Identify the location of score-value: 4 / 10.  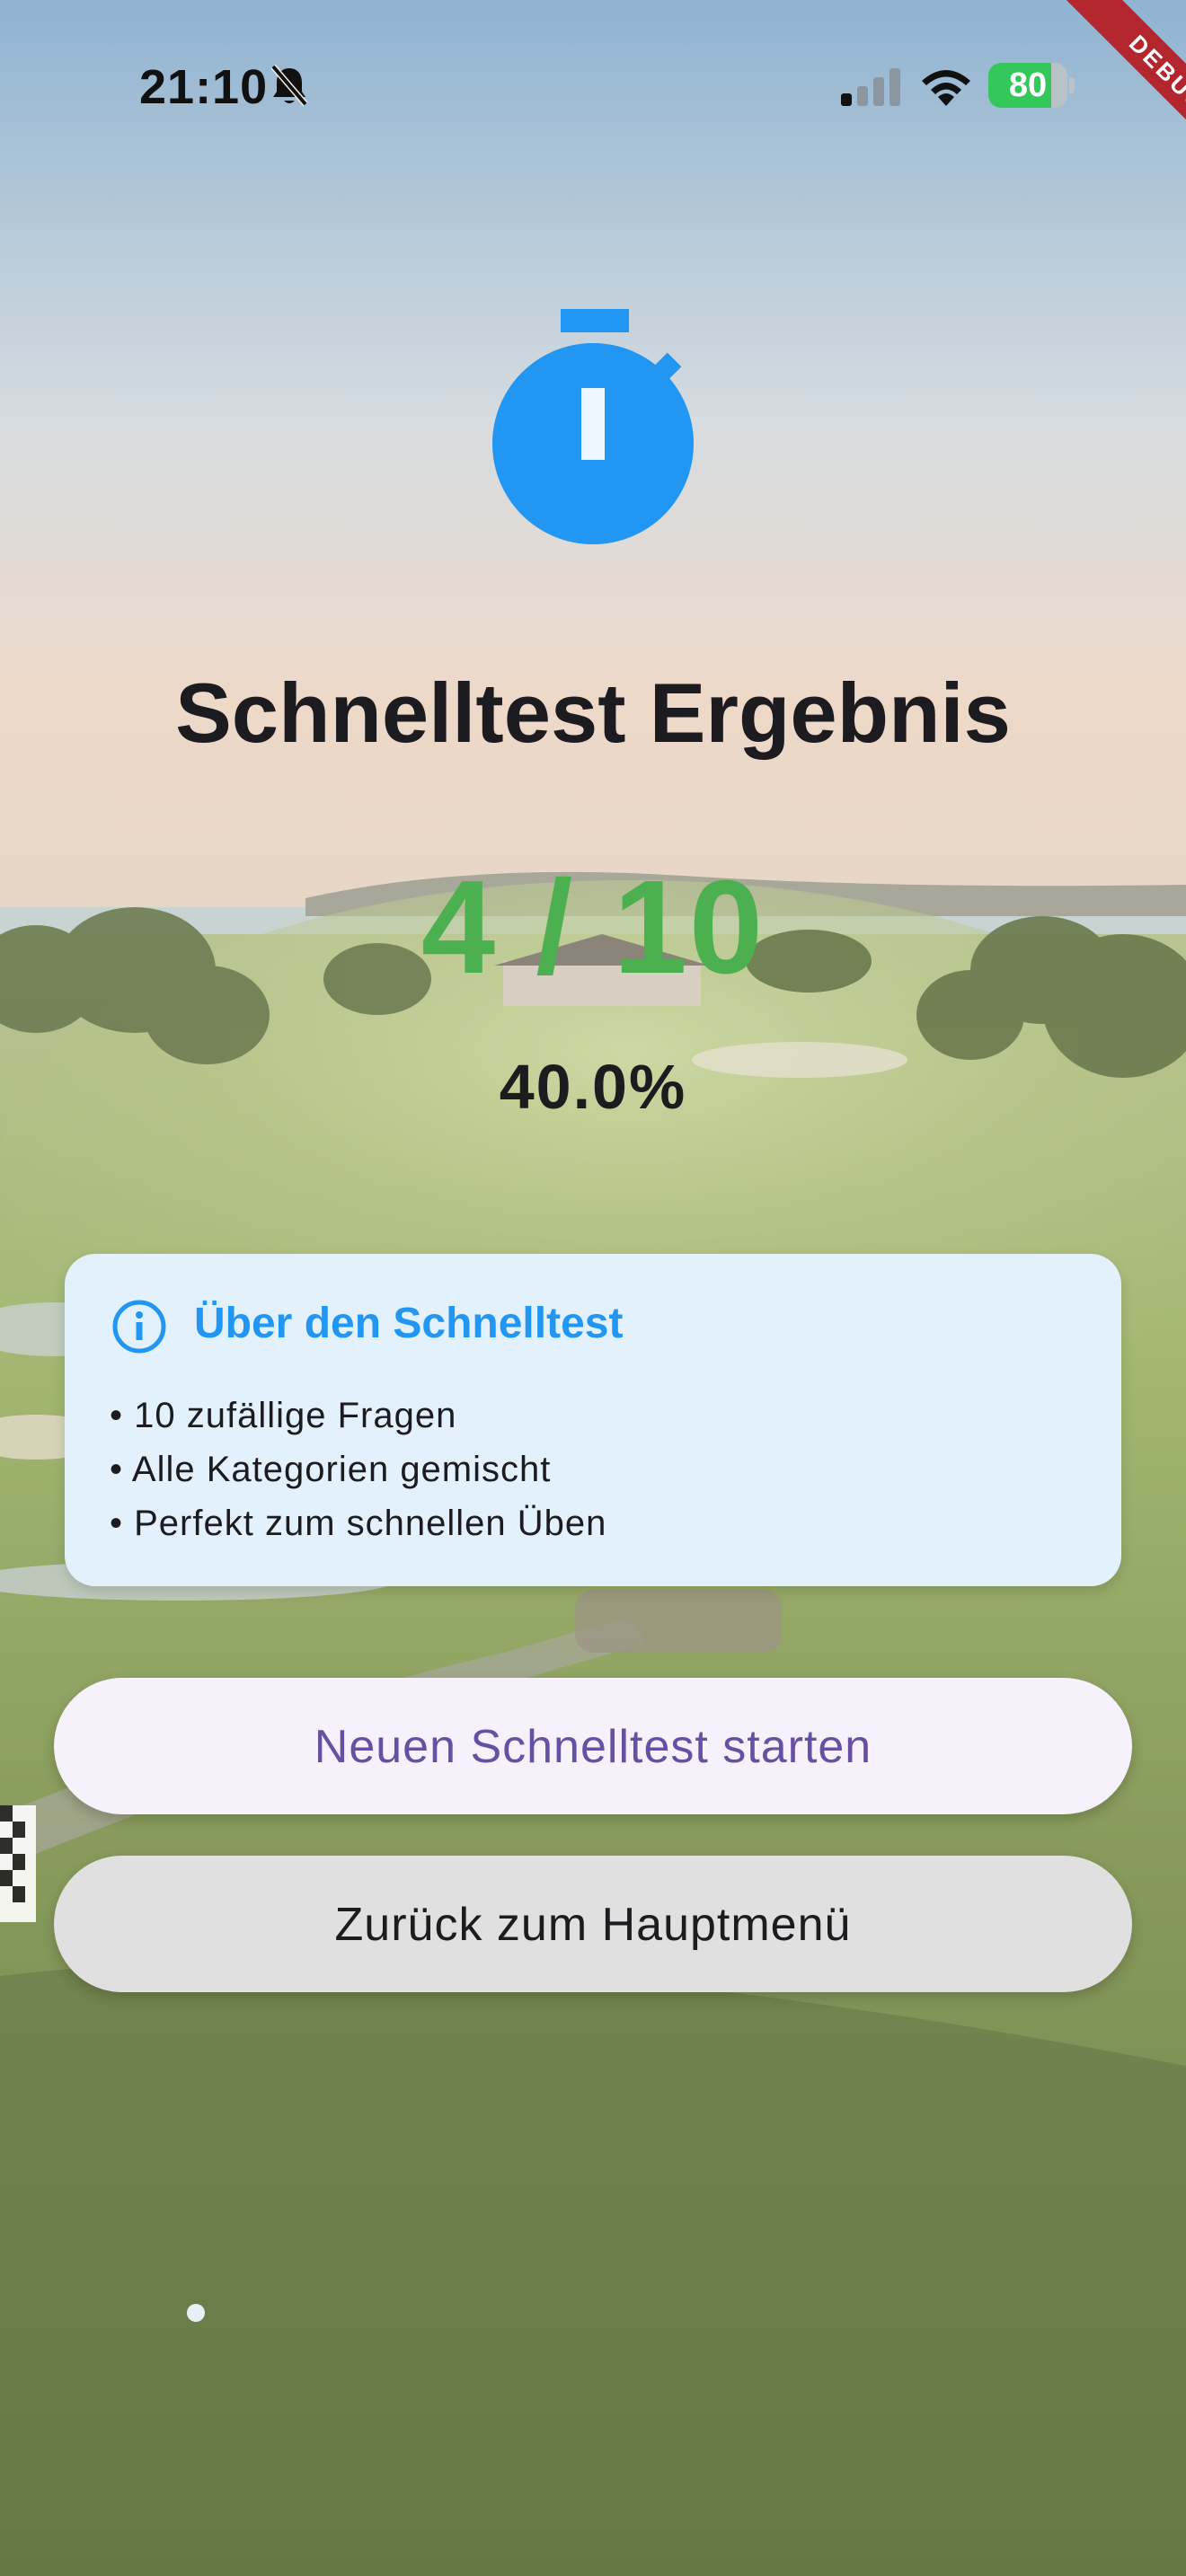
(593, 927).